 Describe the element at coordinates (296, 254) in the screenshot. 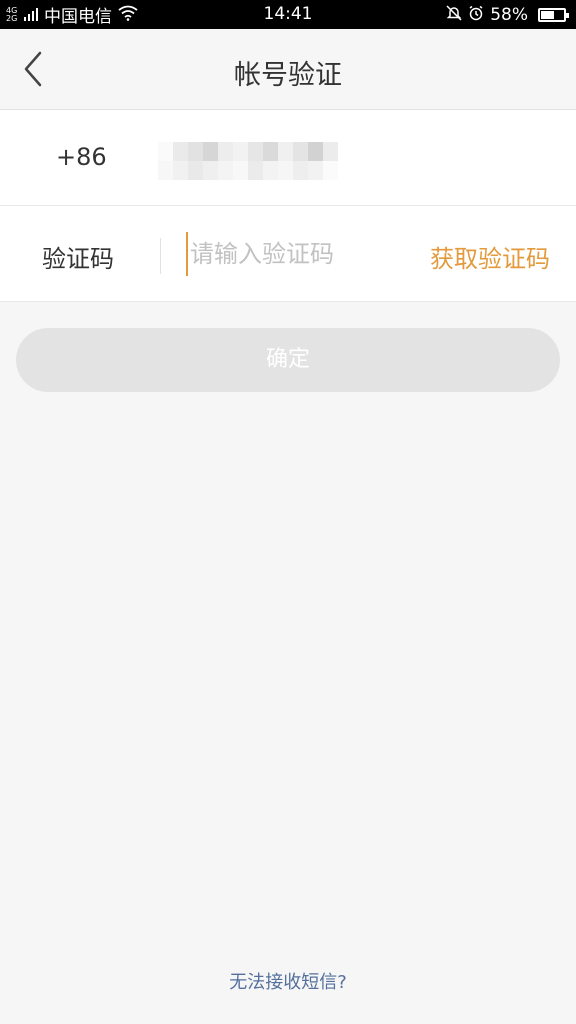

I see `code-input` at that location.